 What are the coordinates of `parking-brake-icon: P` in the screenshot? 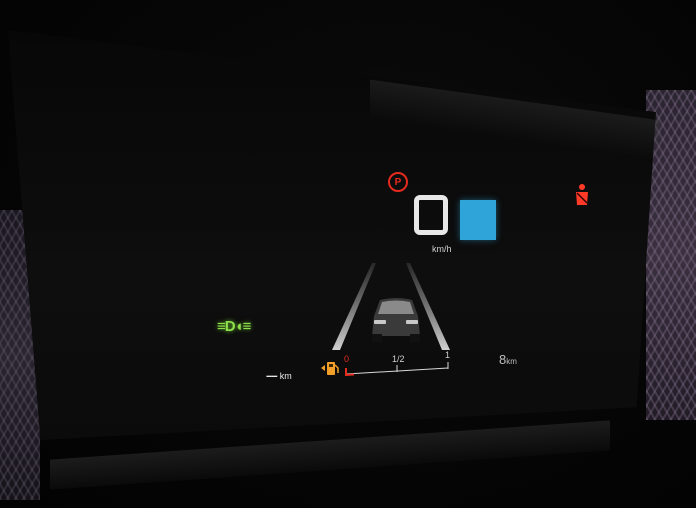 It's located at (398, 182).